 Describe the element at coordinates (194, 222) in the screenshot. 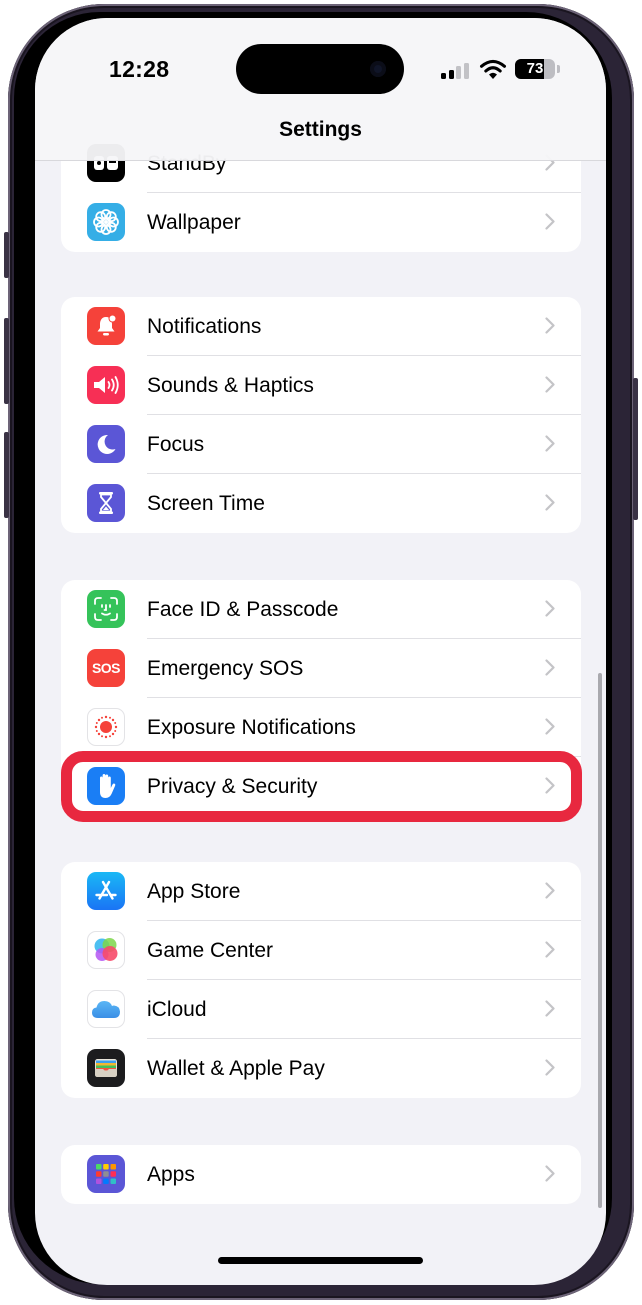

I see `row-label: Wallpaper` at that location.